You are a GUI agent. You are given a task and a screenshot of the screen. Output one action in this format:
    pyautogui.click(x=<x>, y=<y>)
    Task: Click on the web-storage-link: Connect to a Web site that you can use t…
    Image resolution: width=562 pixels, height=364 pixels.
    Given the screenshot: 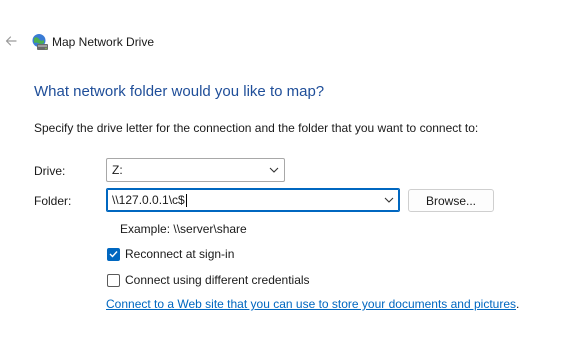 What is the action you would take?
    pyautogui.click(x=311, y=304)
    